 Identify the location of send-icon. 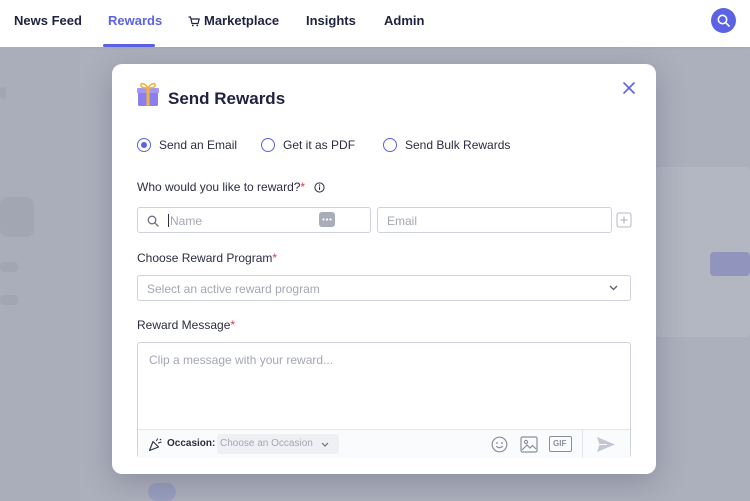
(606, 444).